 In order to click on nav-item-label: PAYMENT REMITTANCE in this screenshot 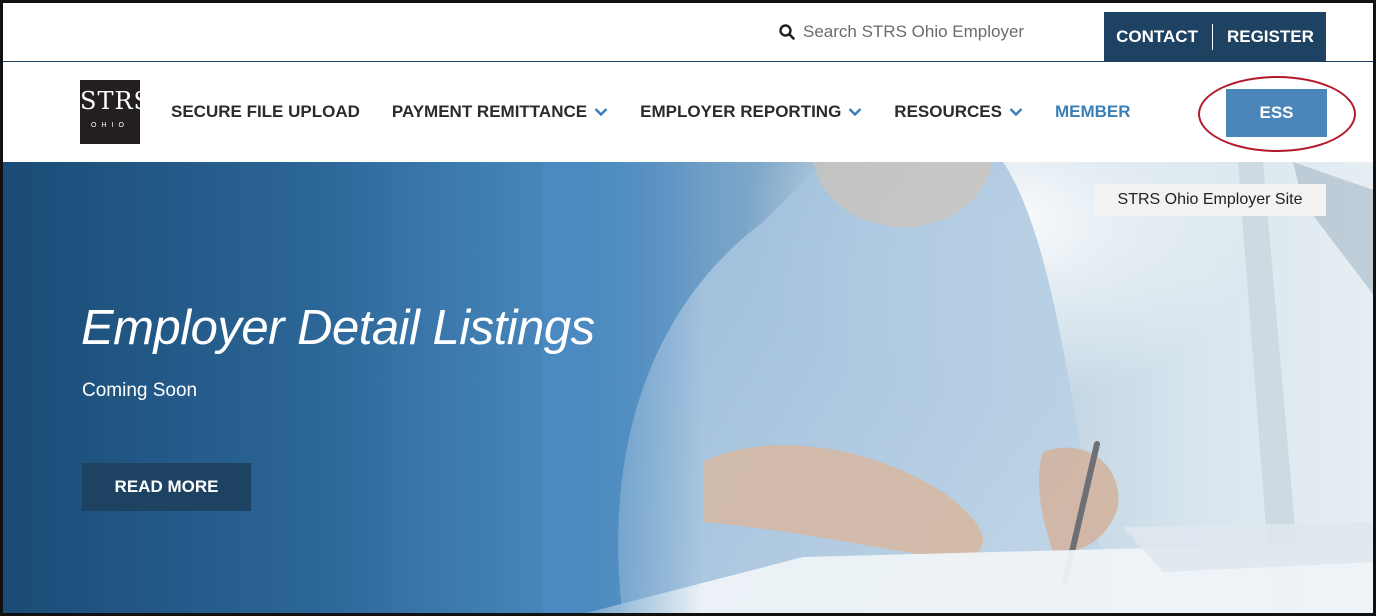, I will do `click(489, 111)`.